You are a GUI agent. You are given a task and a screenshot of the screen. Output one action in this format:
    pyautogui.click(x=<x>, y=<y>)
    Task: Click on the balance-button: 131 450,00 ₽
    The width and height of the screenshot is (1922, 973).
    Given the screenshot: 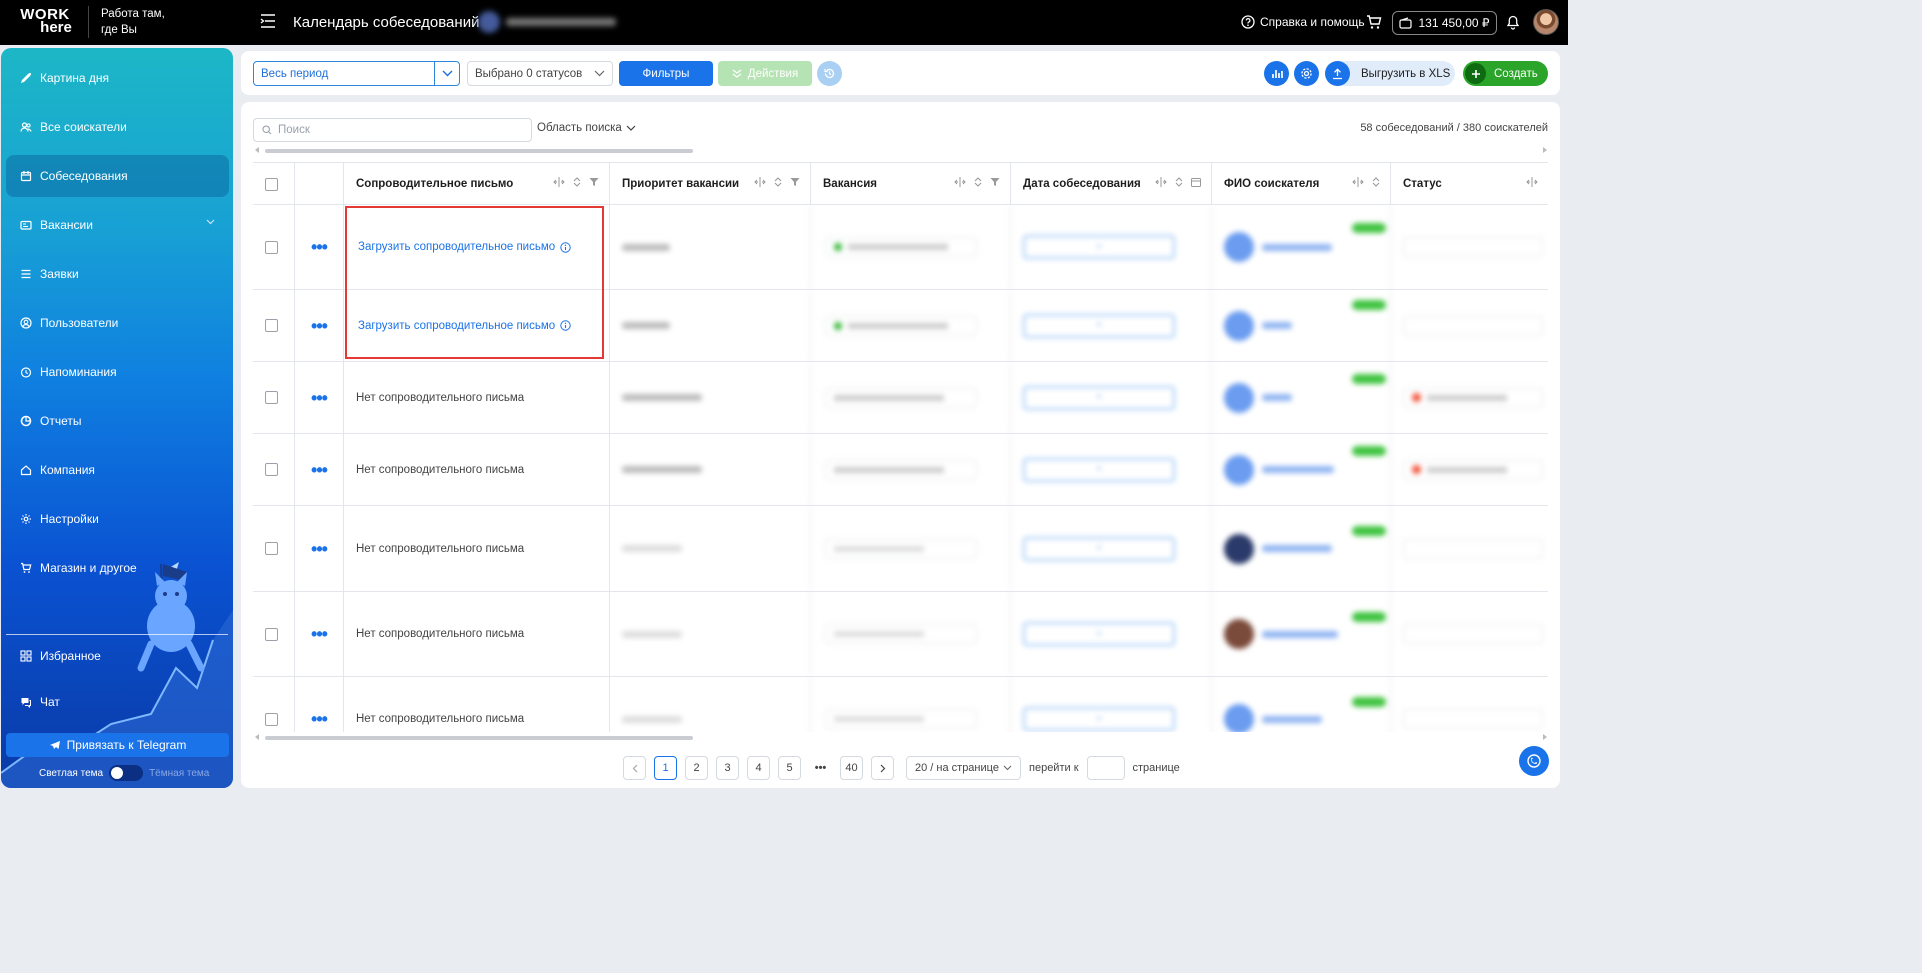 What is the action you would take?
    pyautogui.click(x=1444, y=23)
    